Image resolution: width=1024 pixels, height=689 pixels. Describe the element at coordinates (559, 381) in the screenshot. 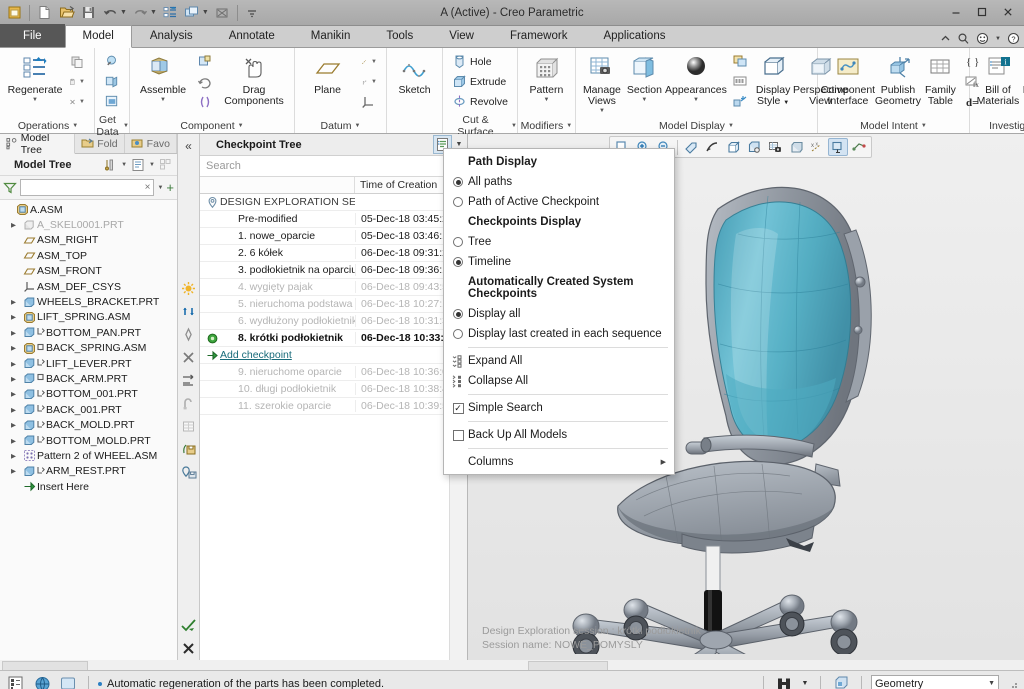

I see `menu-item: Collapse All` at that location.